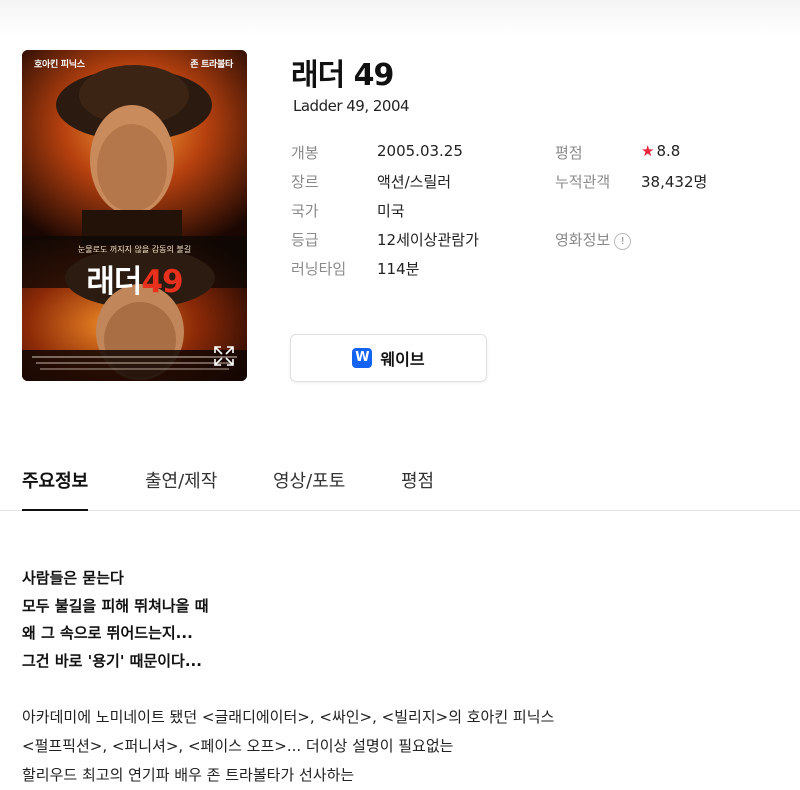 The width and height of the screenshot is (800, 790). I want to click on poster-title-number: 49, so click(162, 282).